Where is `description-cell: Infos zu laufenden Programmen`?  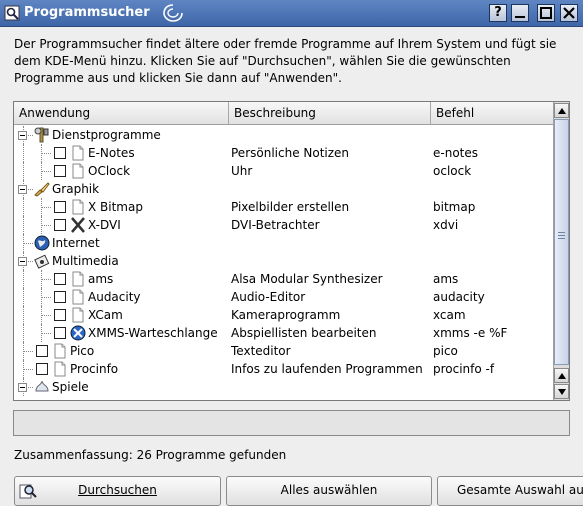
description-cell: Infos zu laufenden Programmen is located at coordinates (327, 369).